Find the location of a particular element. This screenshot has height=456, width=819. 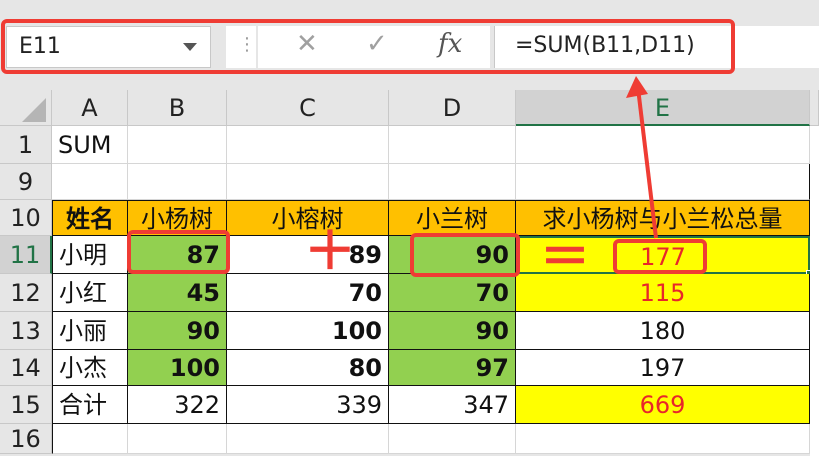

cell-c15: 339 is located at coordinates (308, 405).